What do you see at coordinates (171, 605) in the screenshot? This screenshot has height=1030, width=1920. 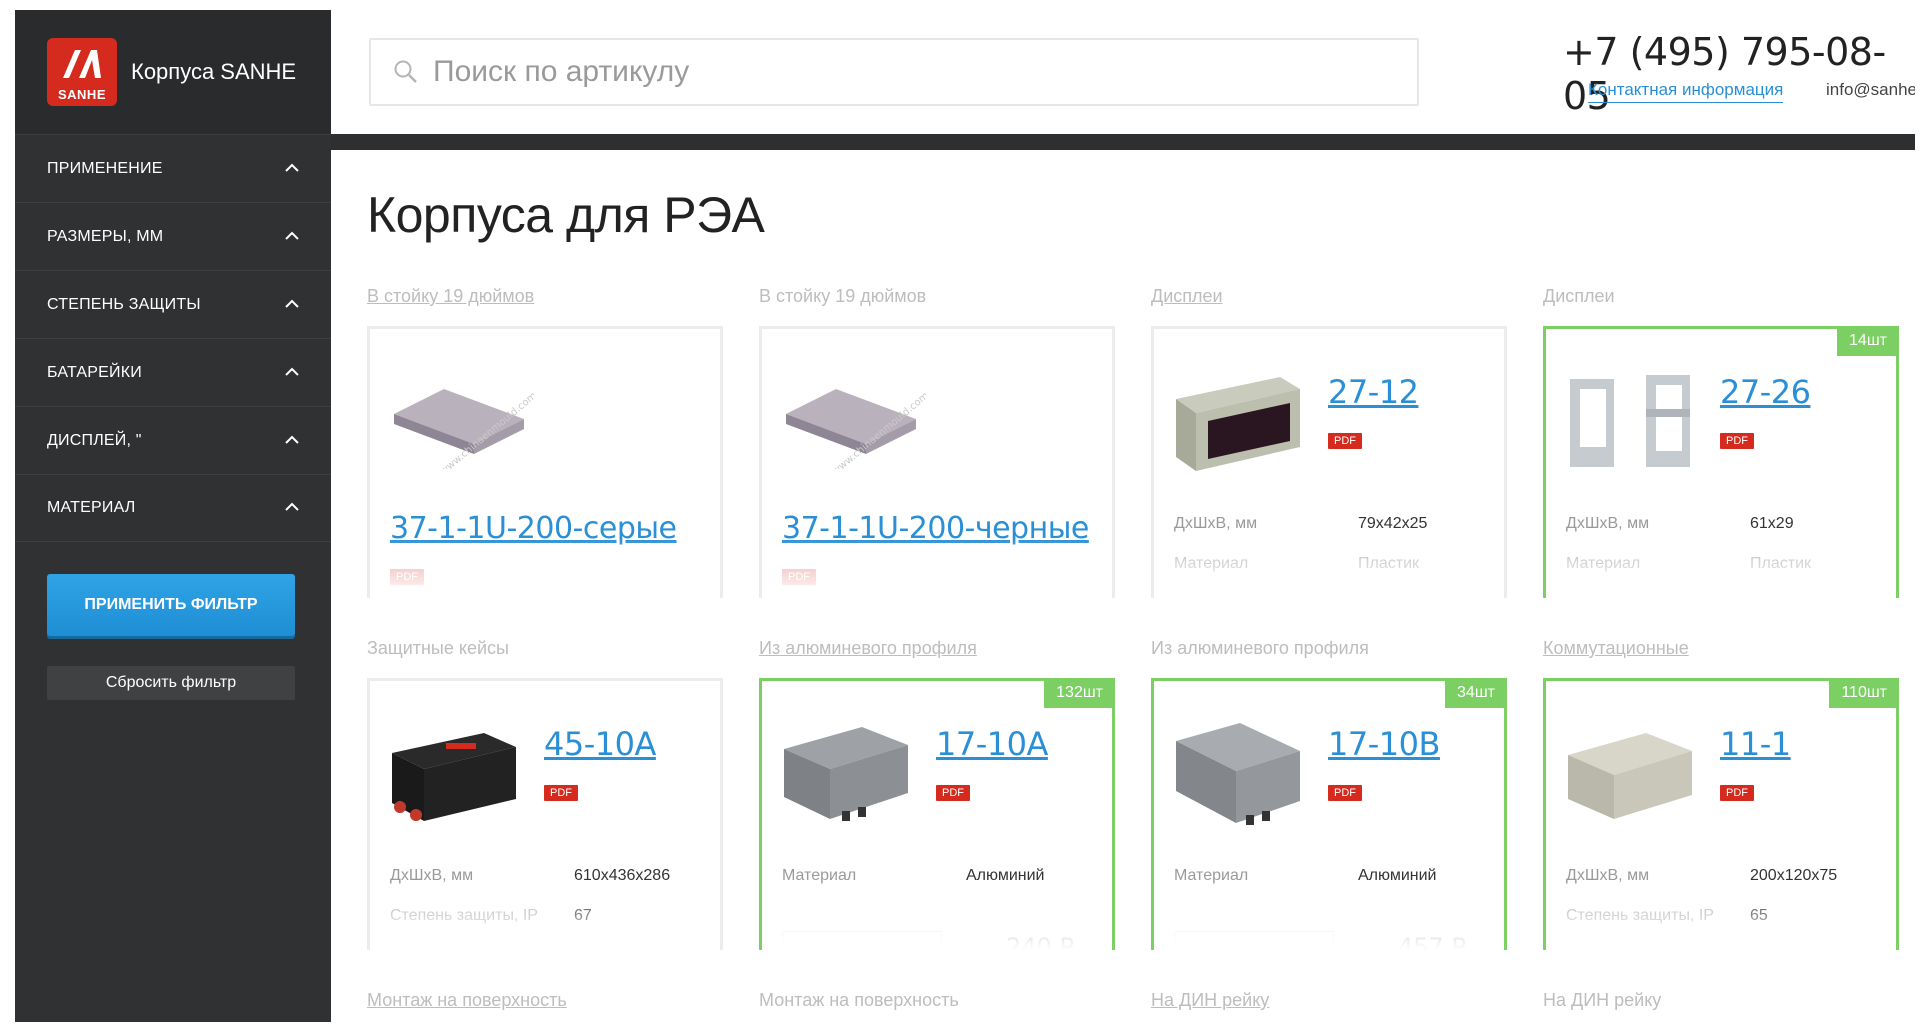 I see `apply-filter-button: ПРИМЕНИТЬ ФИЛЬТР` at bounding box center [171, 605].